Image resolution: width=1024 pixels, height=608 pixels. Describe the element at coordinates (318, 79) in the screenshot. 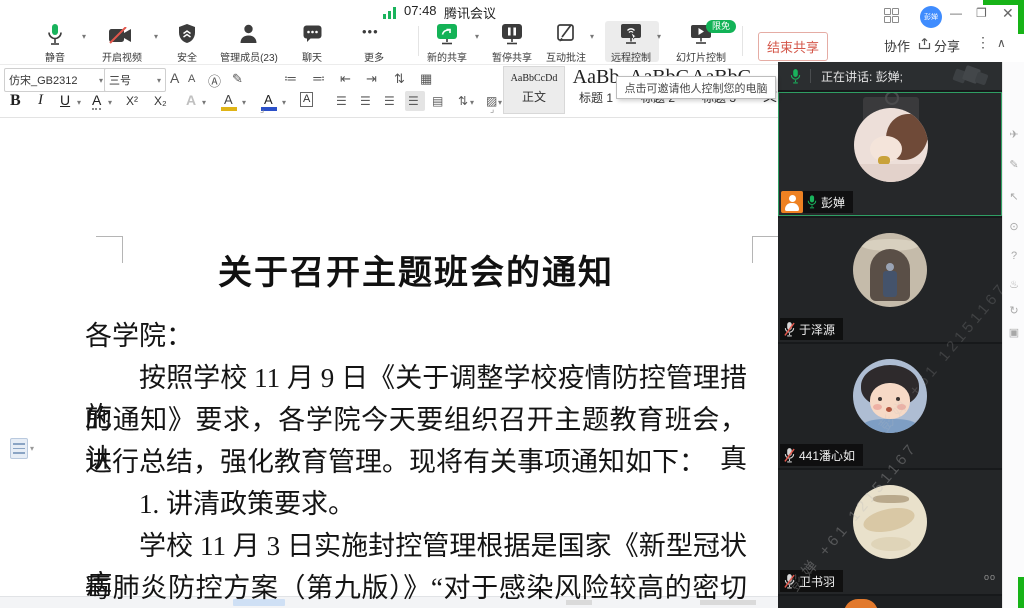

I see `number-list-icon: ≕` at that location.